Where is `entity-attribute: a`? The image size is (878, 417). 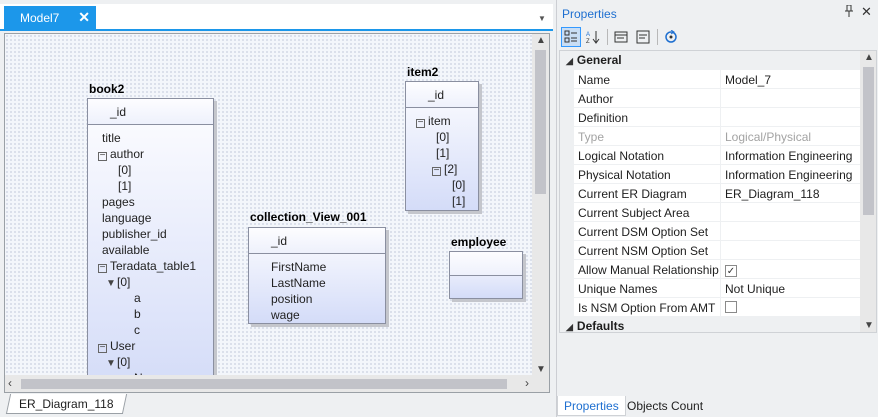 entity-attribute: a is located at coordinates (150, 298).